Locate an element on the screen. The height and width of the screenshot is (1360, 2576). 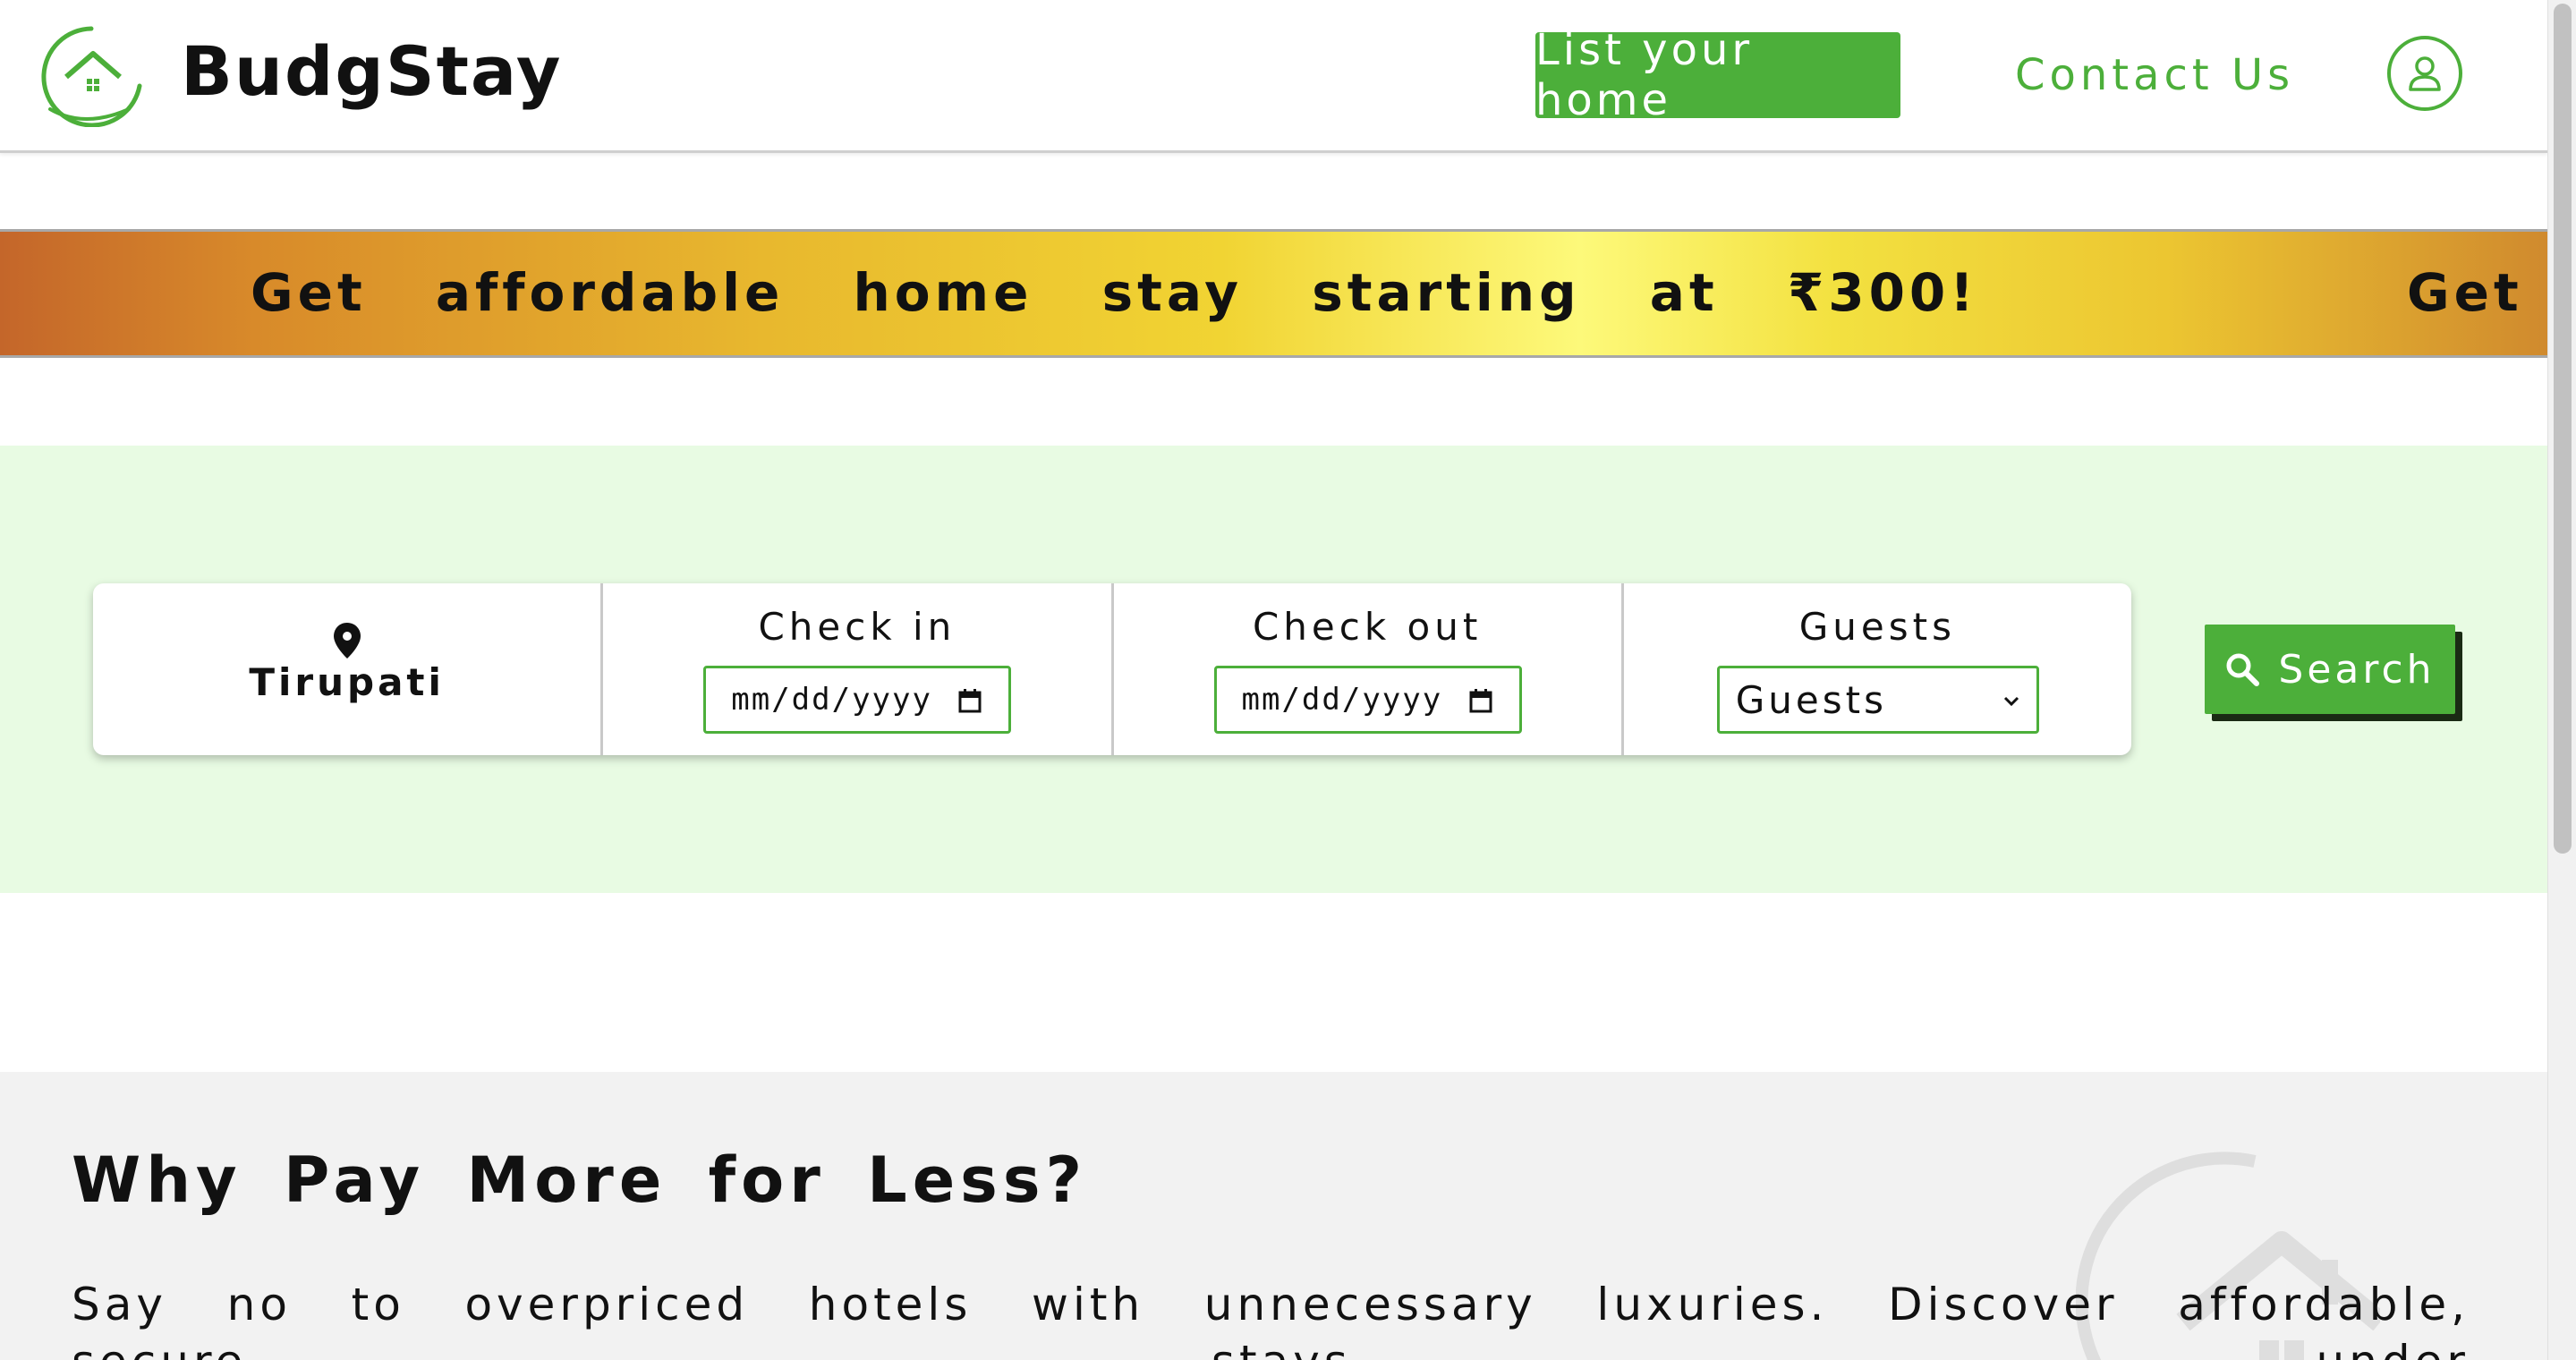
promo-text-repeat: Get is located at coordinates (2465, 292).